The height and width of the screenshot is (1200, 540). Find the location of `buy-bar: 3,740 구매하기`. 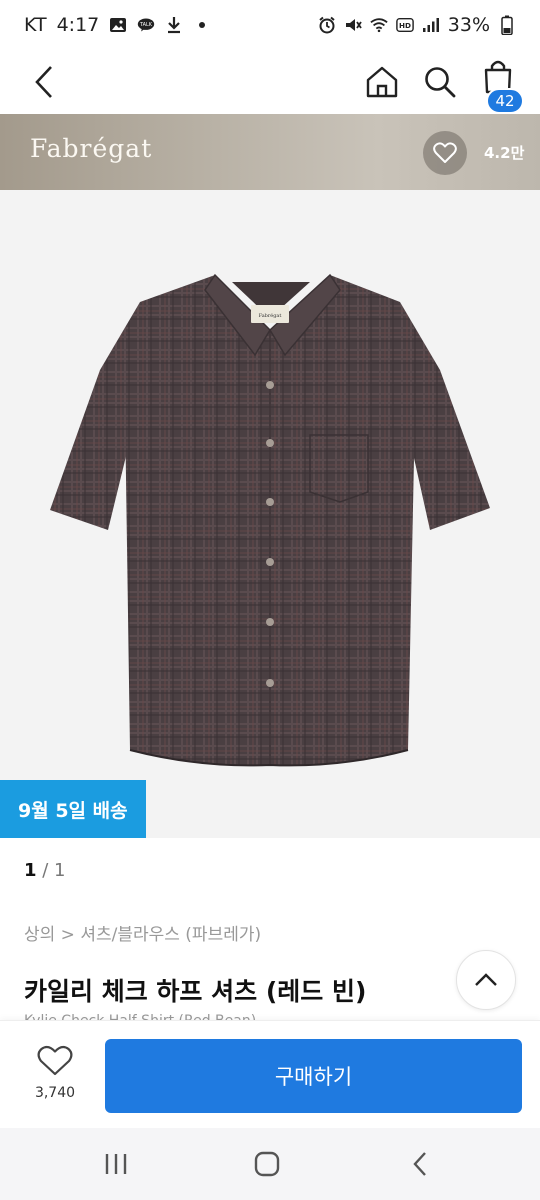

buy-bar: 3,740 구매하기 is located at coordinates (270, 1074).